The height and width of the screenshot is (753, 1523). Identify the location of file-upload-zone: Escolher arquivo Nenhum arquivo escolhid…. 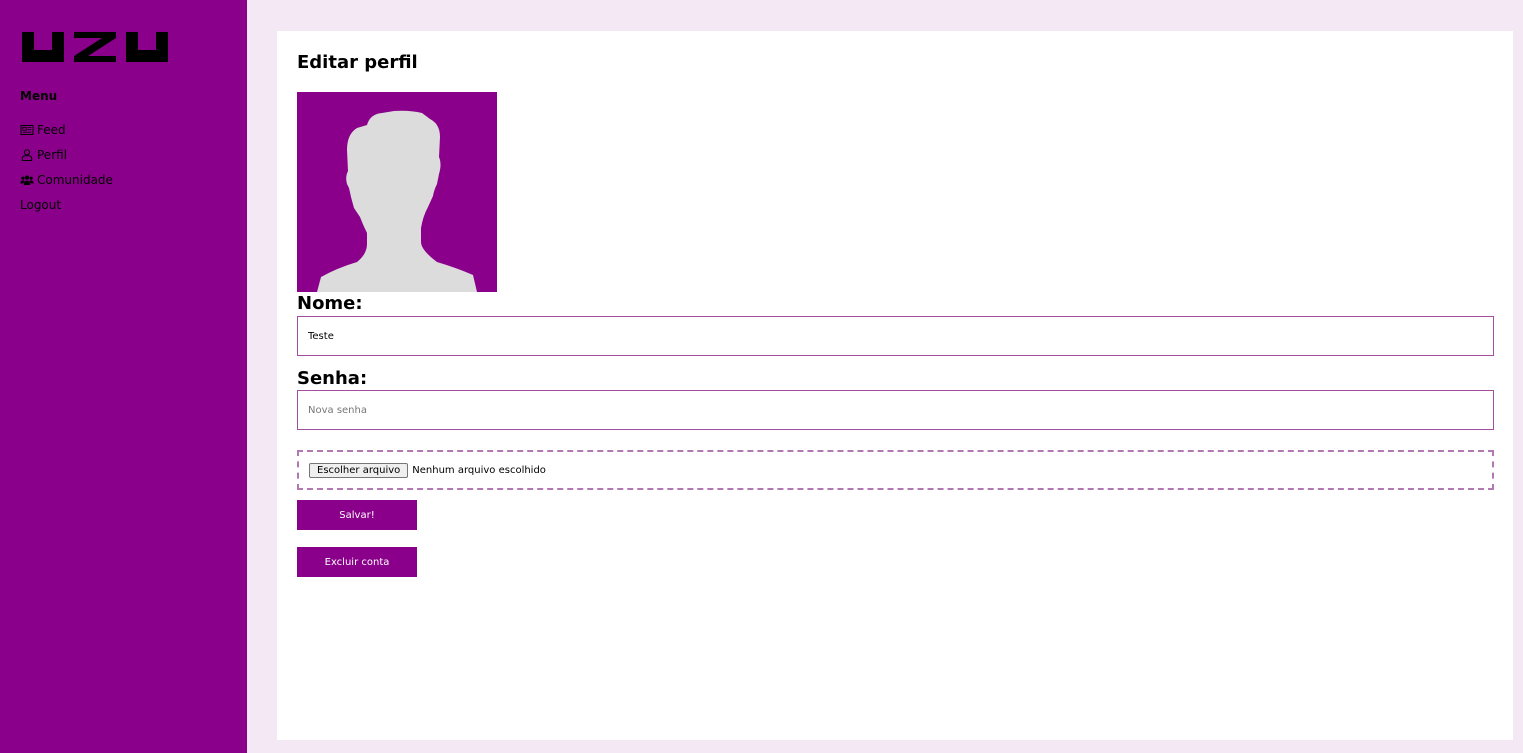
(895, 470).